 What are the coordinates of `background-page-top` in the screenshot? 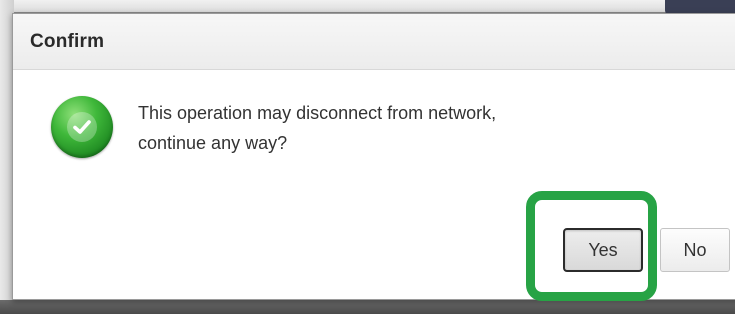 It's located at (367, 6).